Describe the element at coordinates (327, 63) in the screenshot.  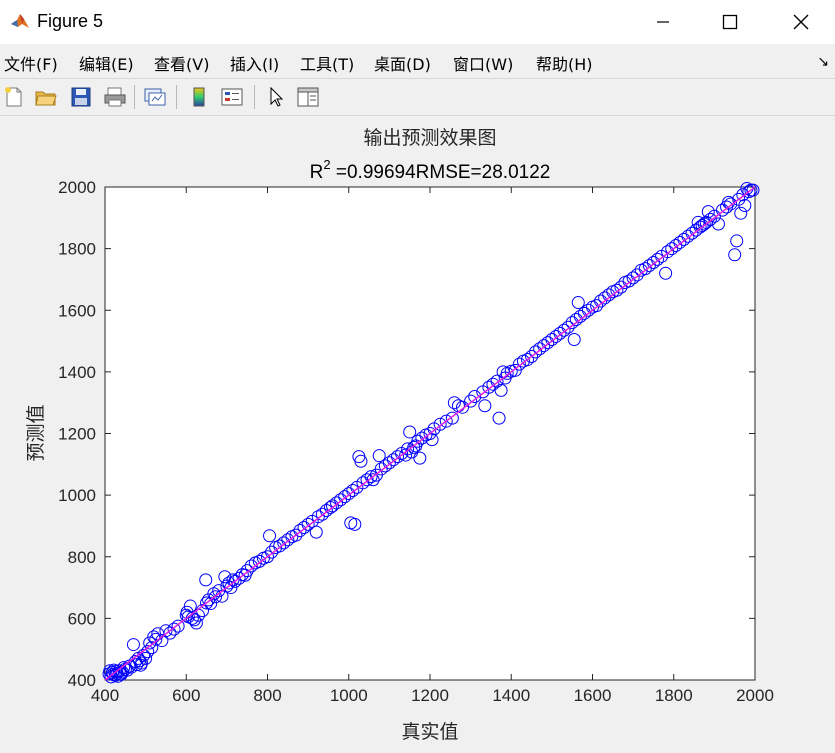
I see `menu-tools: 工具(T)` at that location.